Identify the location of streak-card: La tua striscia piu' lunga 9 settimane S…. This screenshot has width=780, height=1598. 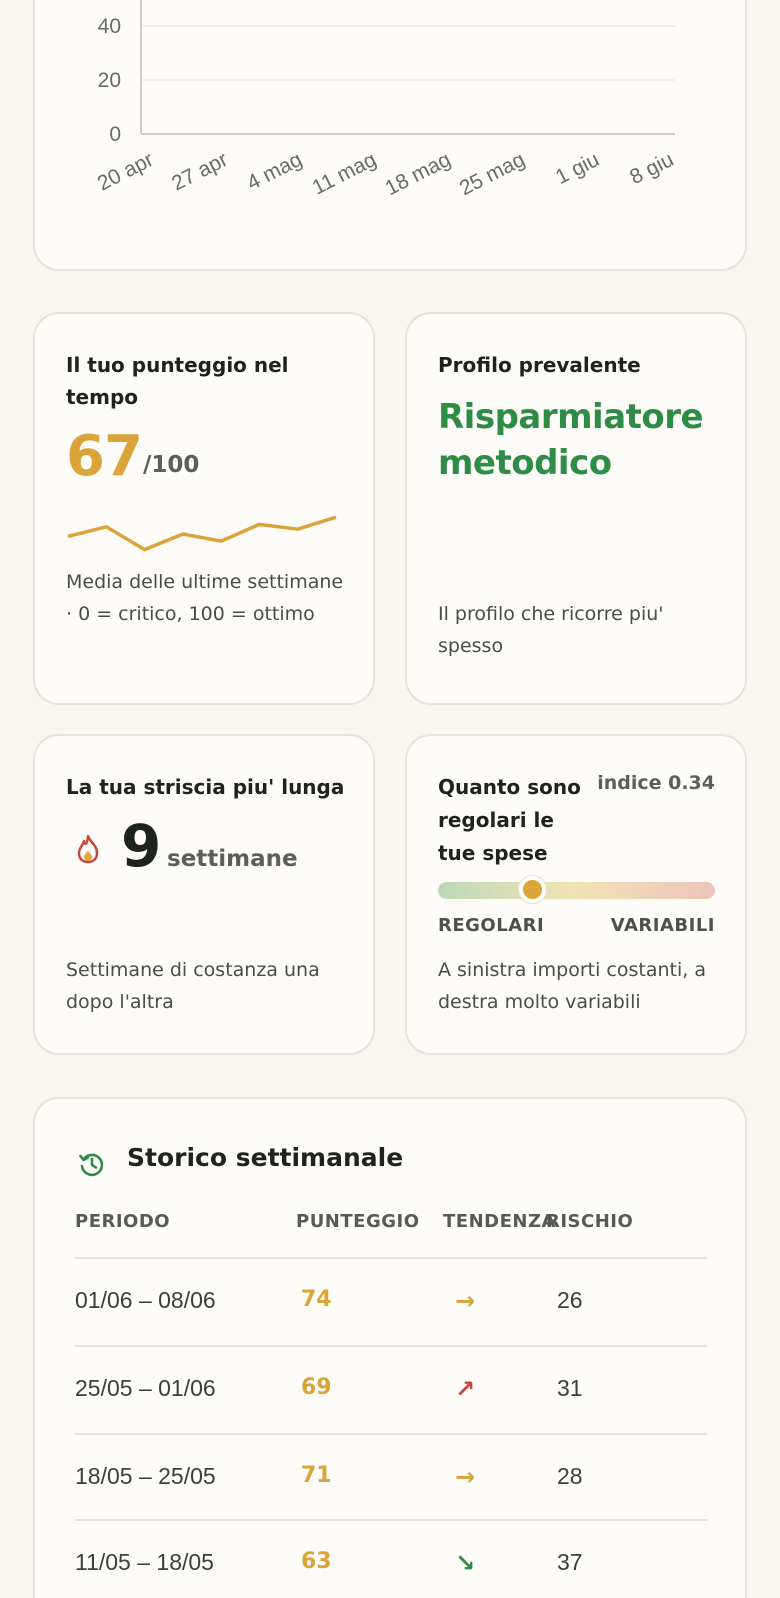
(204, 894).